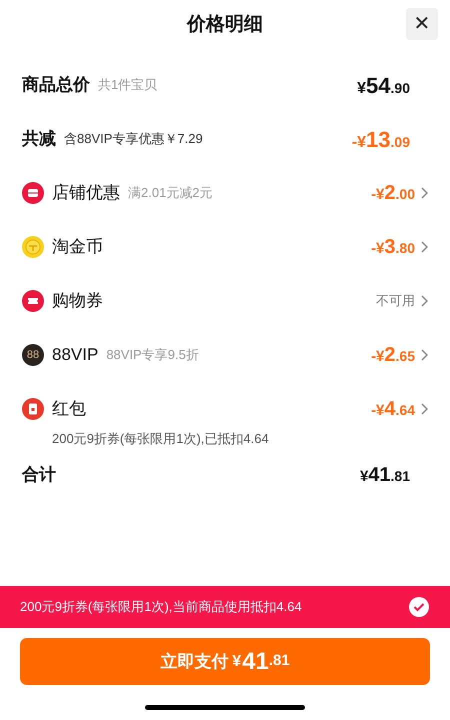 This screenshot has height=720, width=450. What do you see at coordinates (393, 193) in the screenshot?
I see `price-text: -¥2.00` at bounding box center [393, 193].